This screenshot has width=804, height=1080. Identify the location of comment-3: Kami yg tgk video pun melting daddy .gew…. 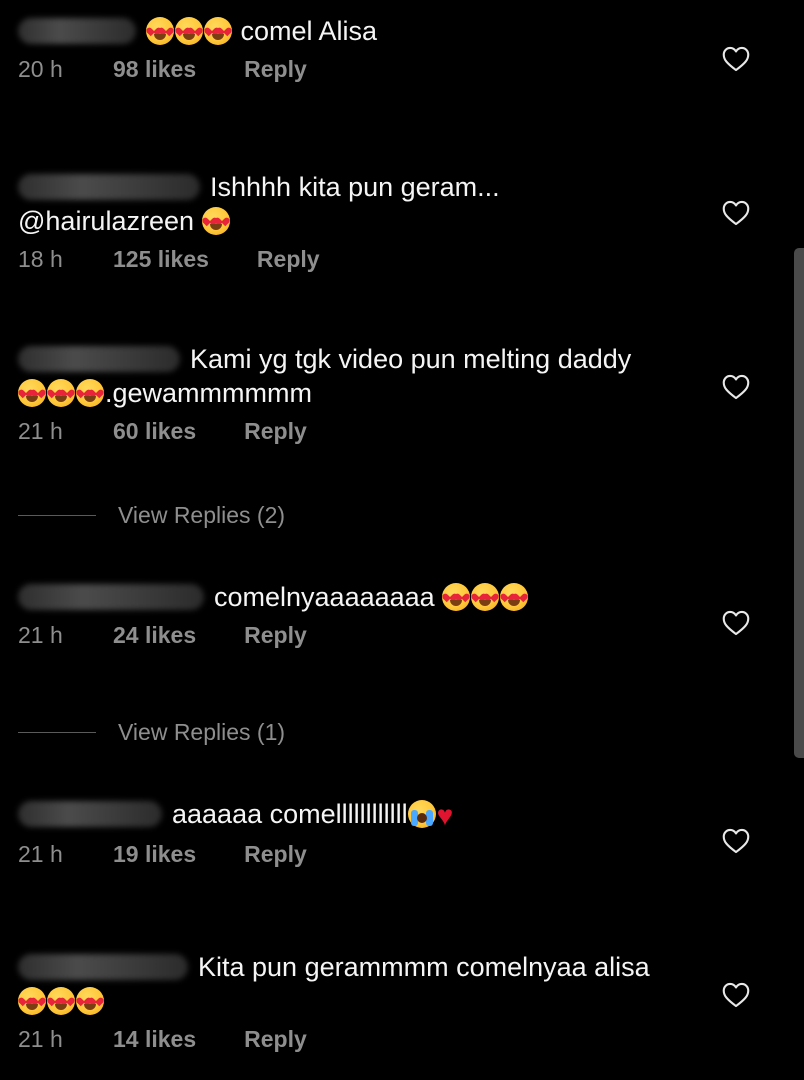
(363, 394).